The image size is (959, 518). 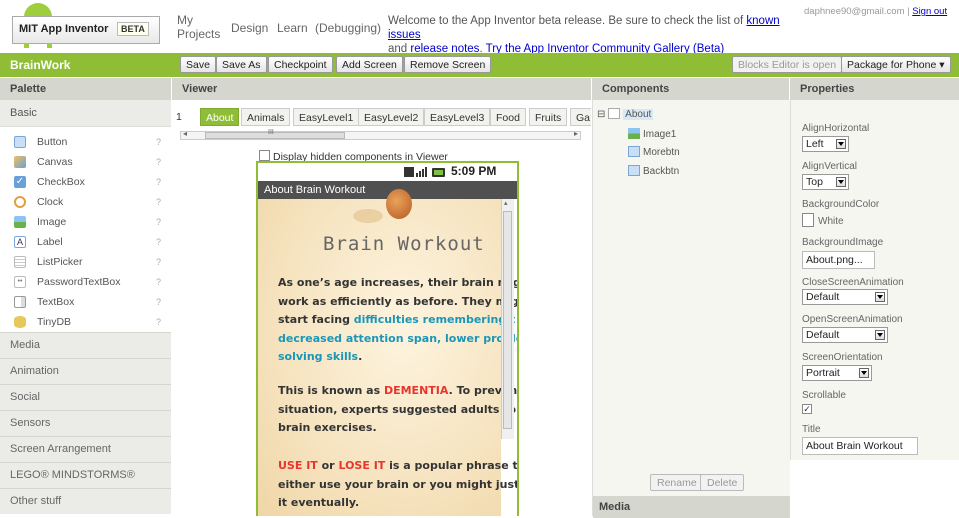 What do you see at coordinates (318, 356) in the screenshot?
I see `p1-highlight: solving skills` at bounding box center [318, 356].